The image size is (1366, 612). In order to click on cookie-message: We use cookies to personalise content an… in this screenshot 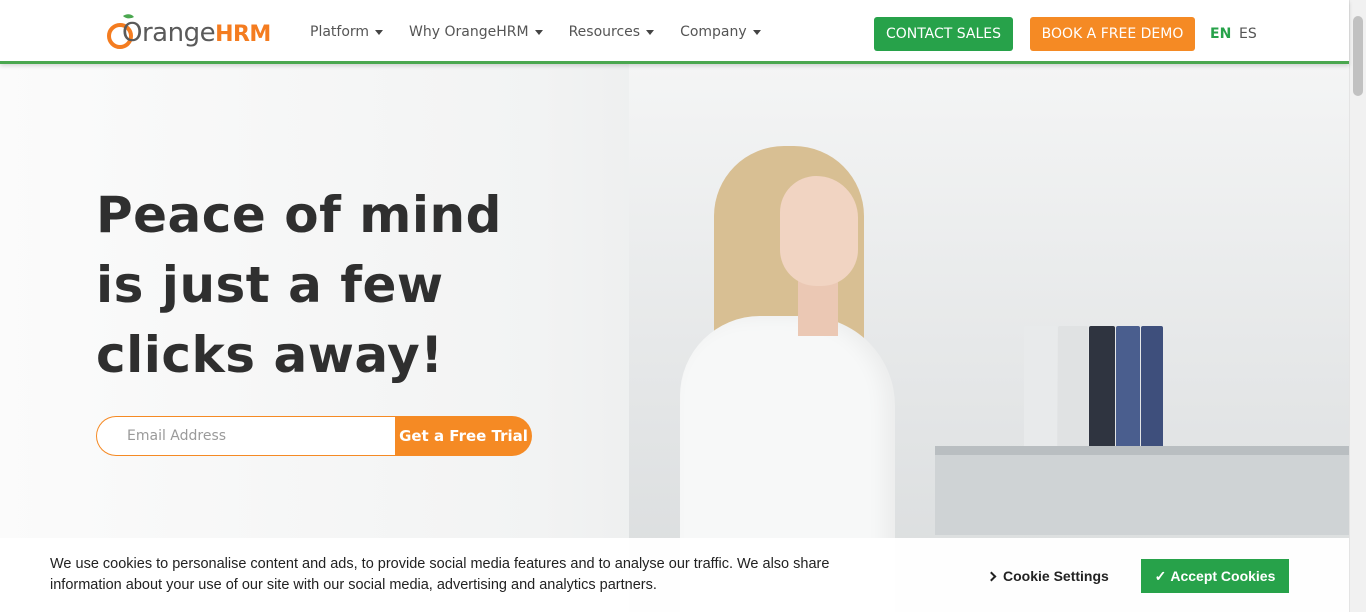, I will do `click(440, 574)`.